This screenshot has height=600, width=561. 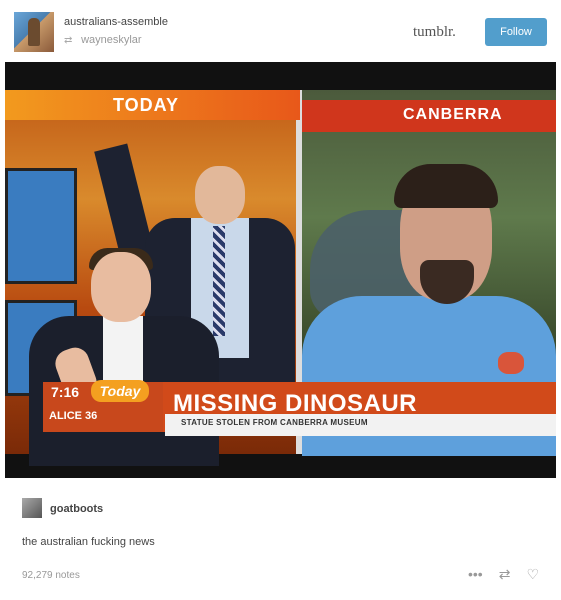 I want to click on commenter-avatar, so click(x=32, y=508).